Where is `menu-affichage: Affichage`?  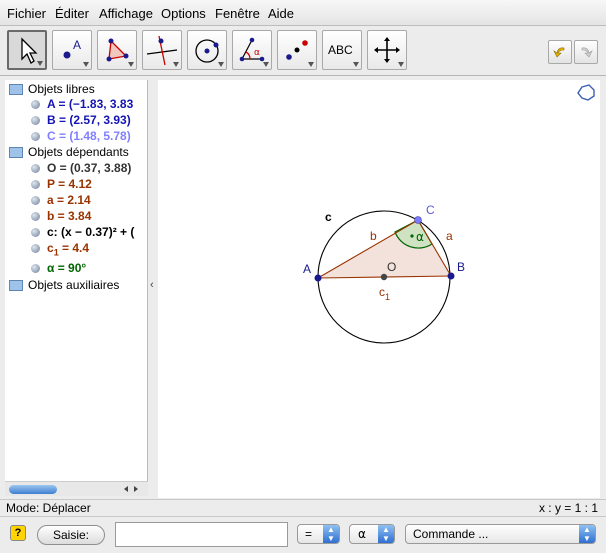
menu-affichage: Affichage is located at coordinates (126, 13).